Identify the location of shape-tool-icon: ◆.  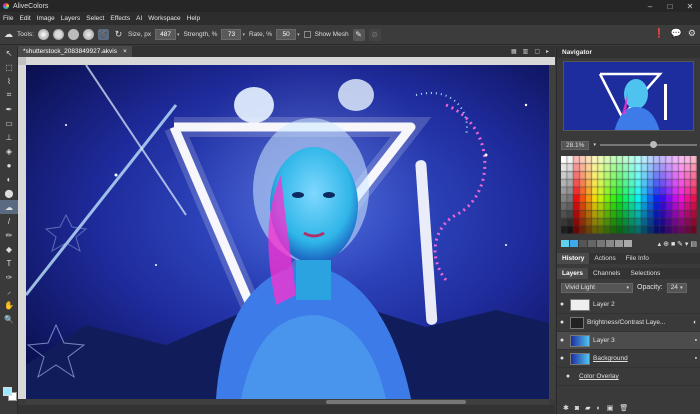
(9, 249).